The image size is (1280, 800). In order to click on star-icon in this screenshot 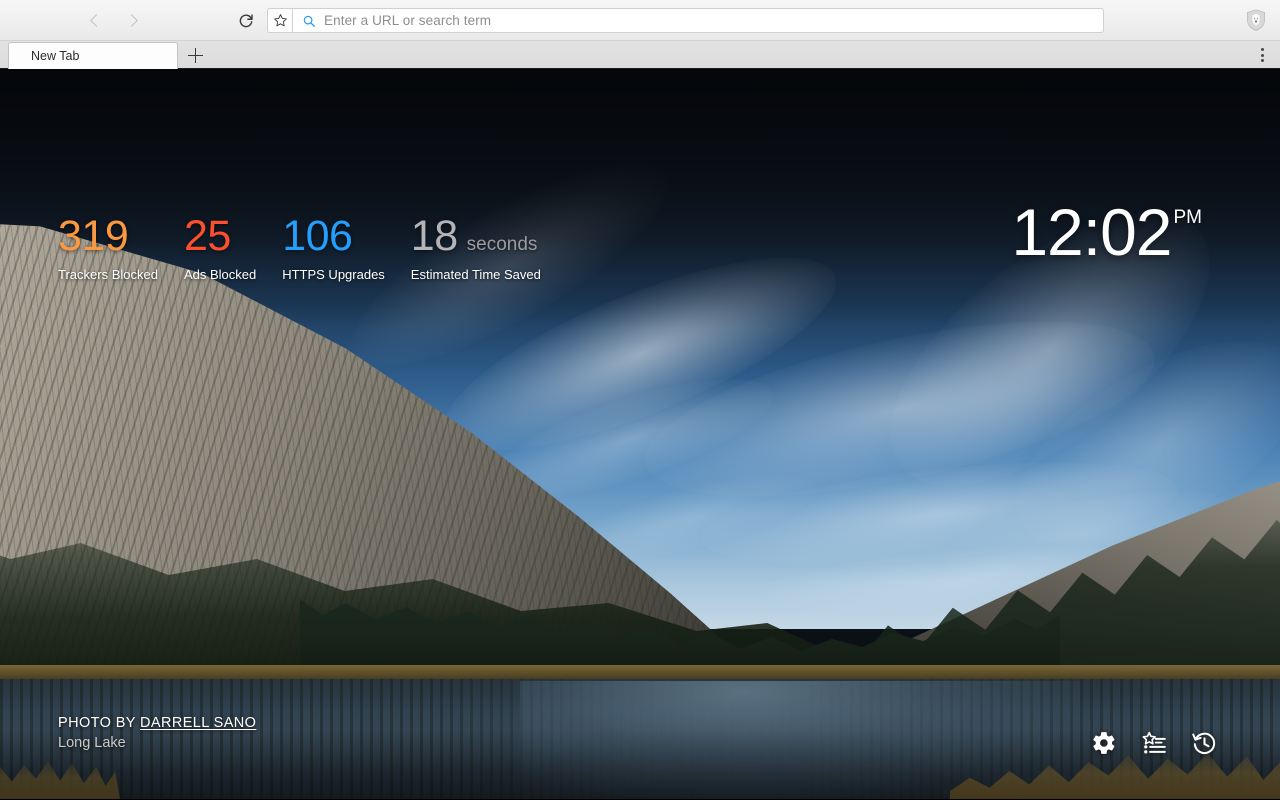, I will do `click(280, 20)`.